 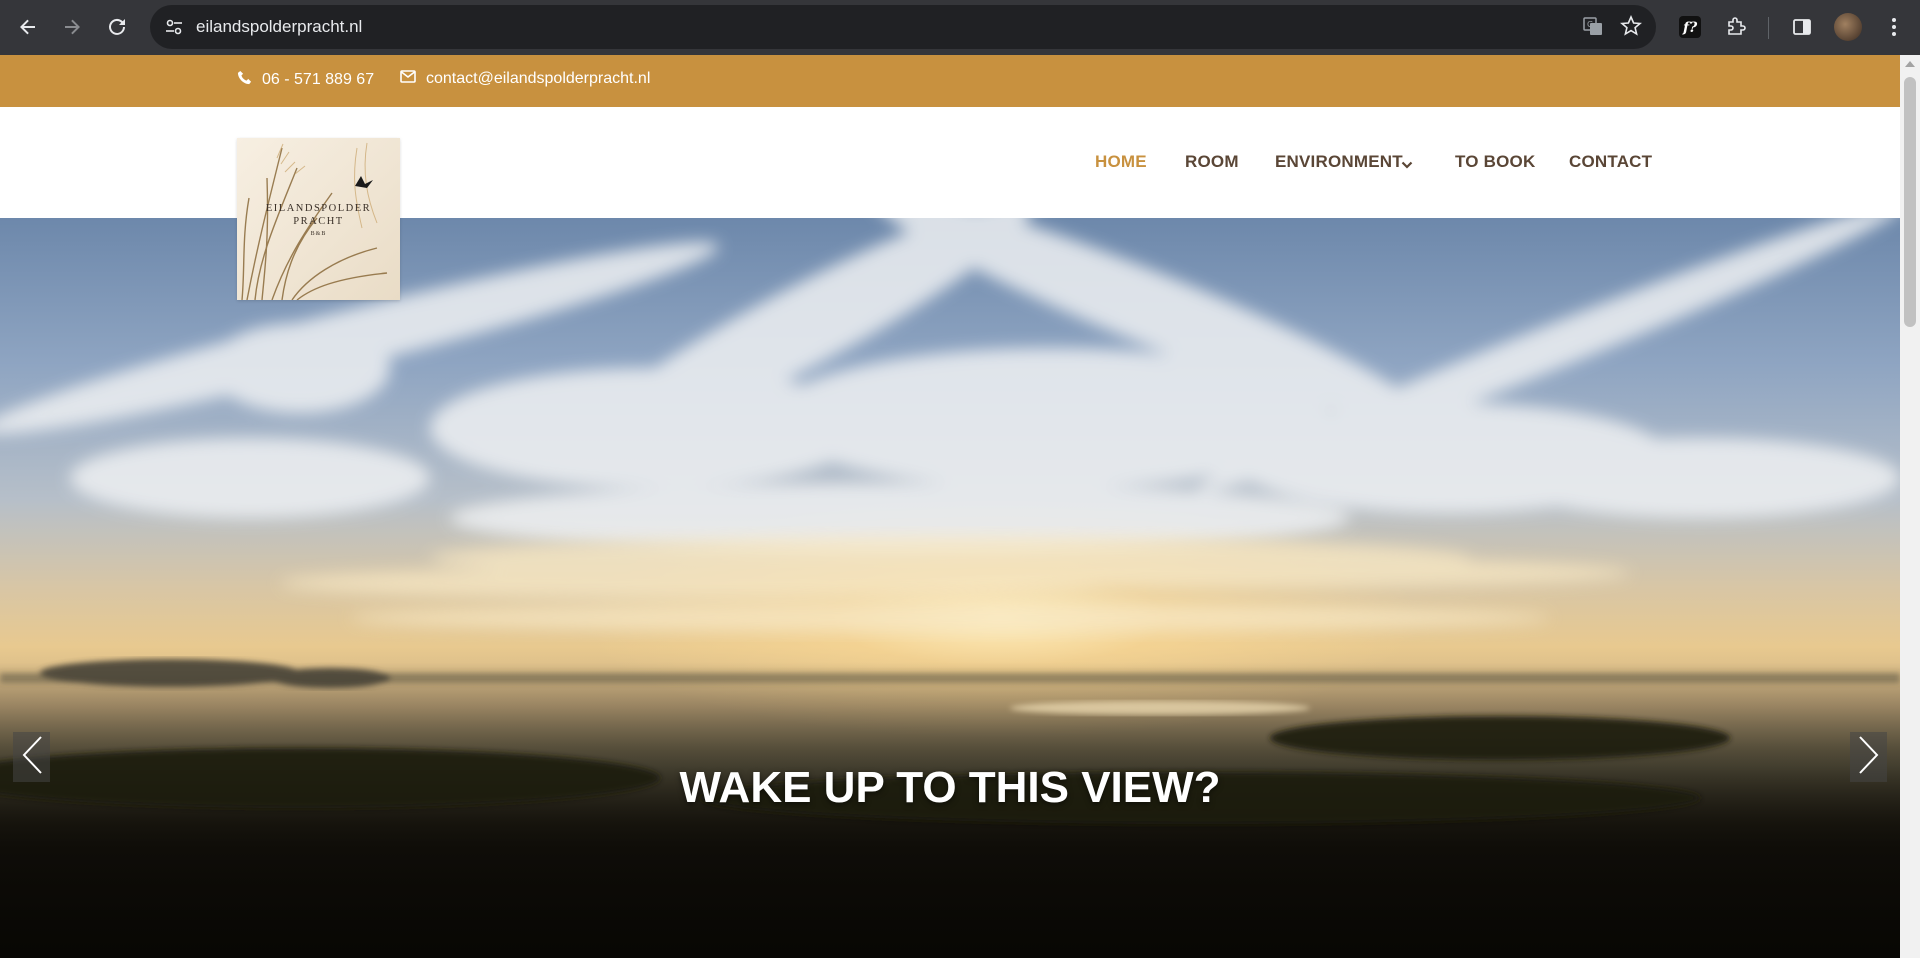 I want to click on chevron-down-icon, so click(x=1407, y=166).